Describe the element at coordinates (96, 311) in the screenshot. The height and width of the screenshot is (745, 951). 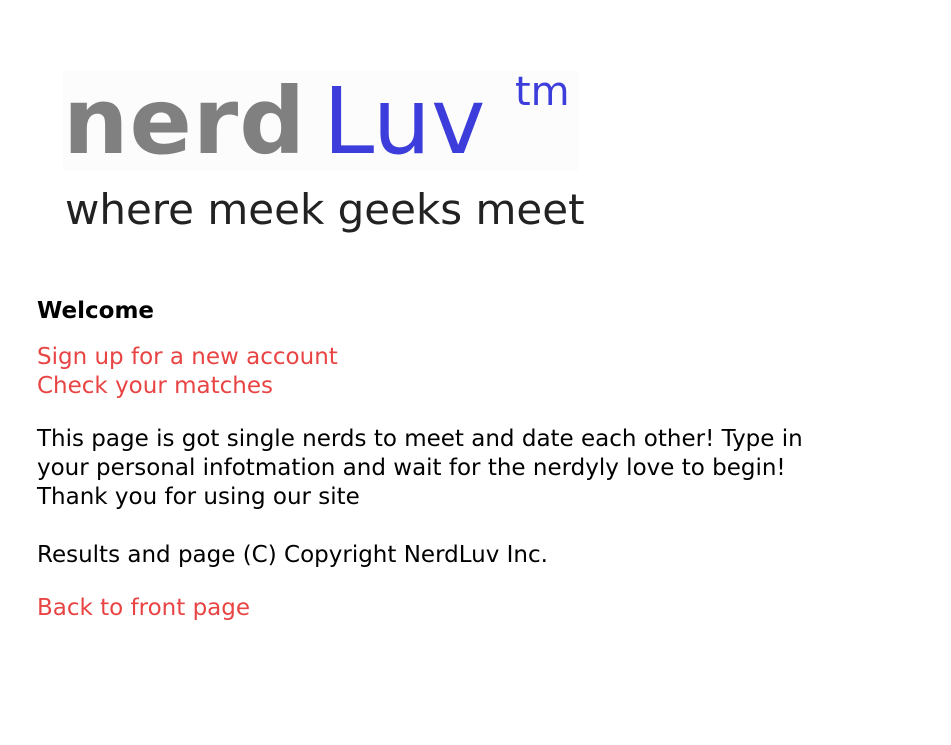
I see `welcome-heading: Welcome` at that location.